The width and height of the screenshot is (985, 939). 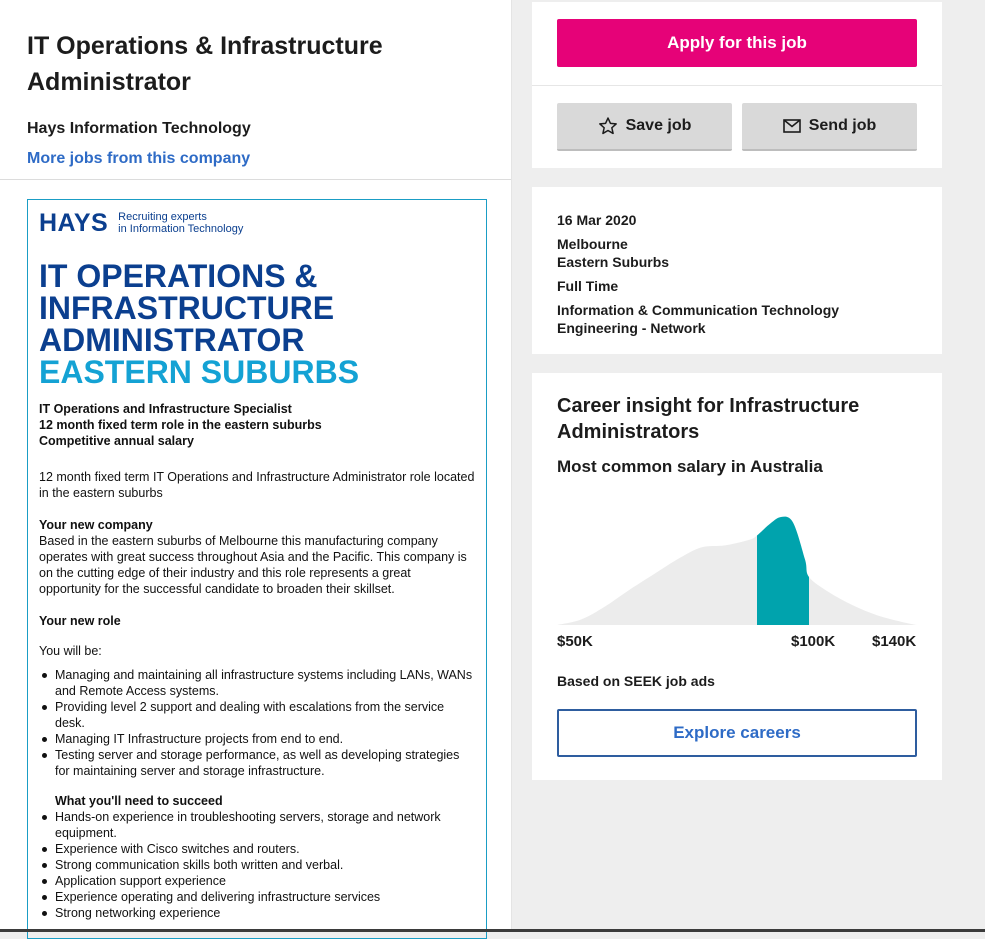 I want to click on envelope-icon, so click(x=791, y=126).